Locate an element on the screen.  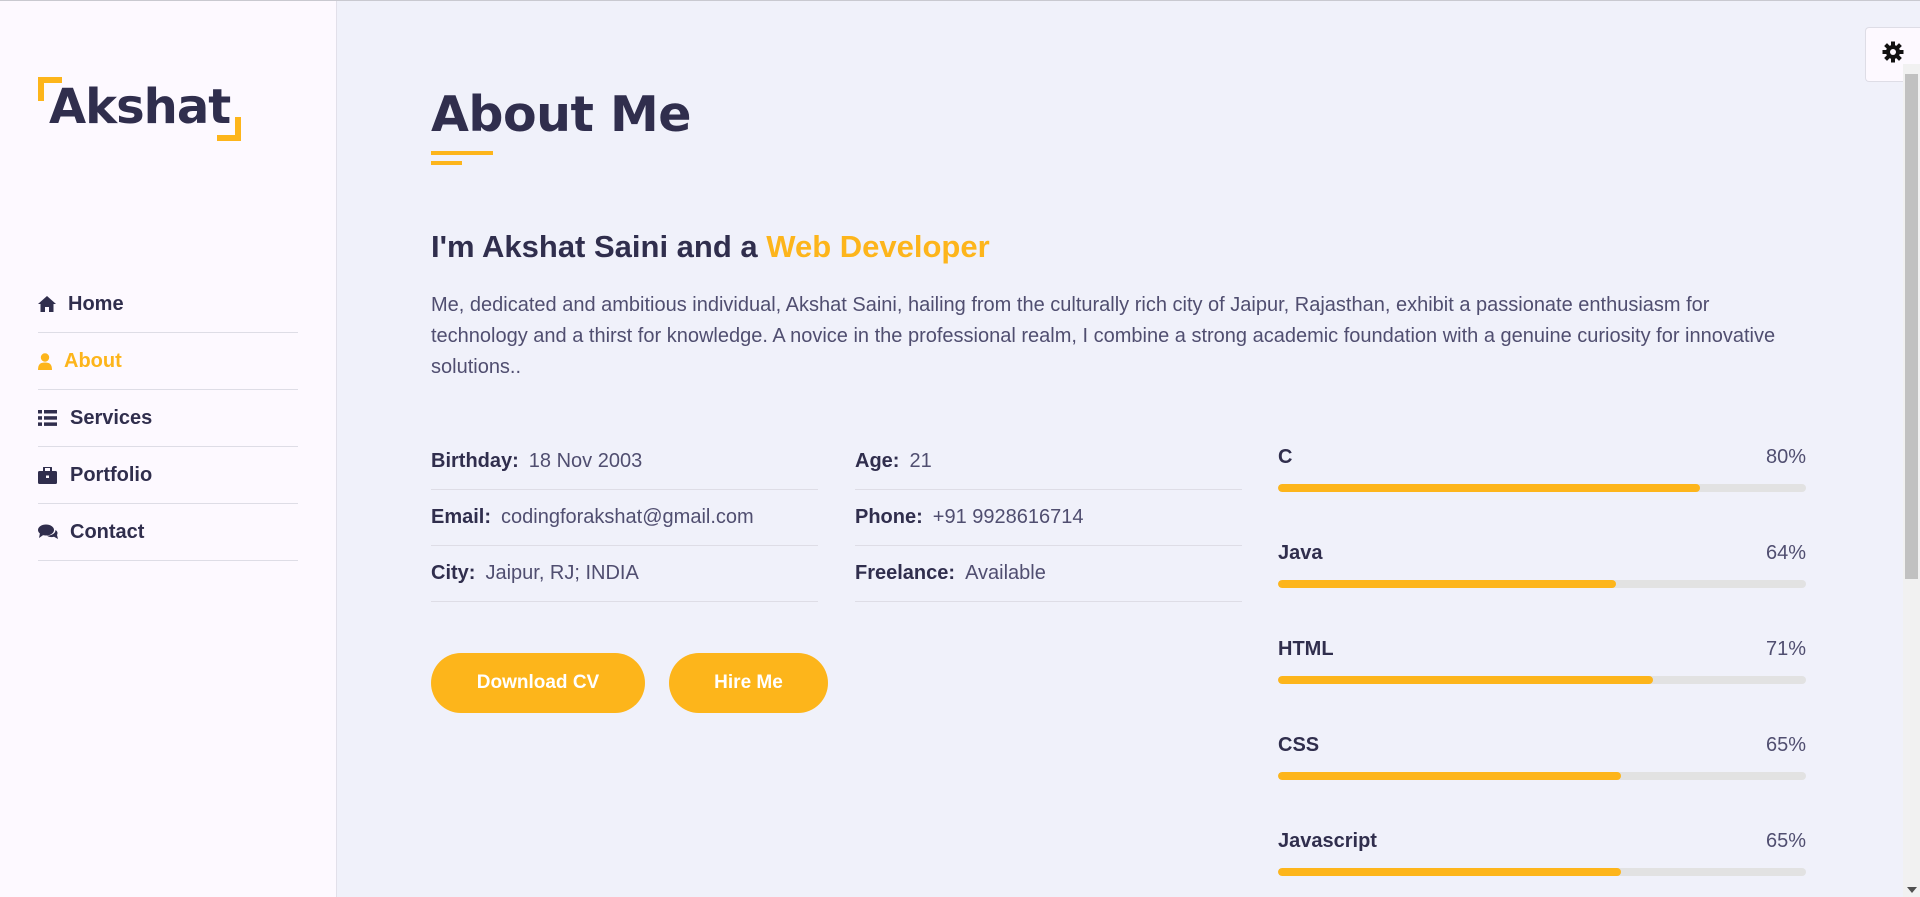
scrollbar is located at coordinates (1911, 480).